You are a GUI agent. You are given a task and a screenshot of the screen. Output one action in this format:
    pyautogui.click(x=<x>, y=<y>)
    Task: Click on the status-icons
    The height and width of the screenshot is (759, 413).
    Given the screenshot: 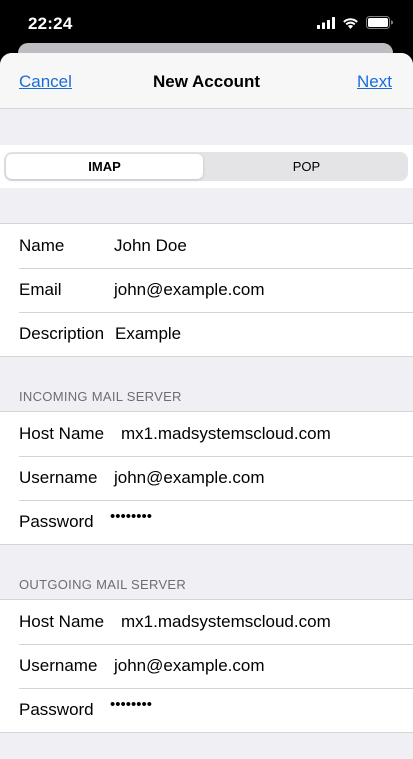 What is the action you would take?
    pyautogui.click(x=355, y=22)
    